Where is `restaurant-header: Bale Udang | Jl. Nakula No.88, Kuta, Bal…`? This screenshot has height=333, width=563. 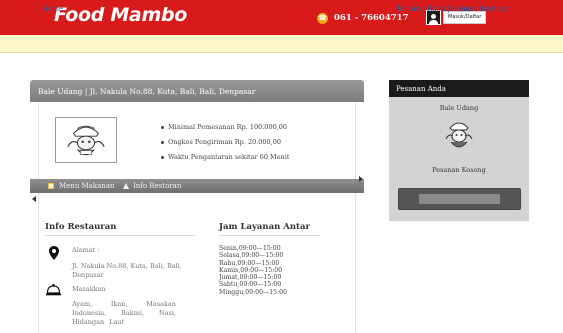
restaurant-header: Bale Udang | Jl. Nakula No.88, Kuta, Bal… is located at coordinates (197, 91).